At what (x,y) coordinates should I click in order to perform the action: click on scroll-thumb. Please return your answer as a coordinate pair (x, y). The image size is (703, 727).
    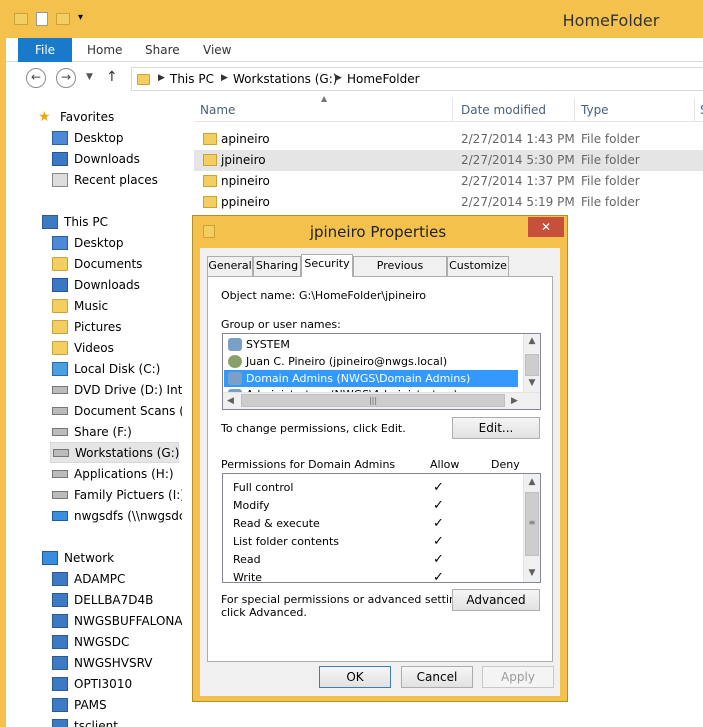
    Looking at the image, I should click on (532, 365).